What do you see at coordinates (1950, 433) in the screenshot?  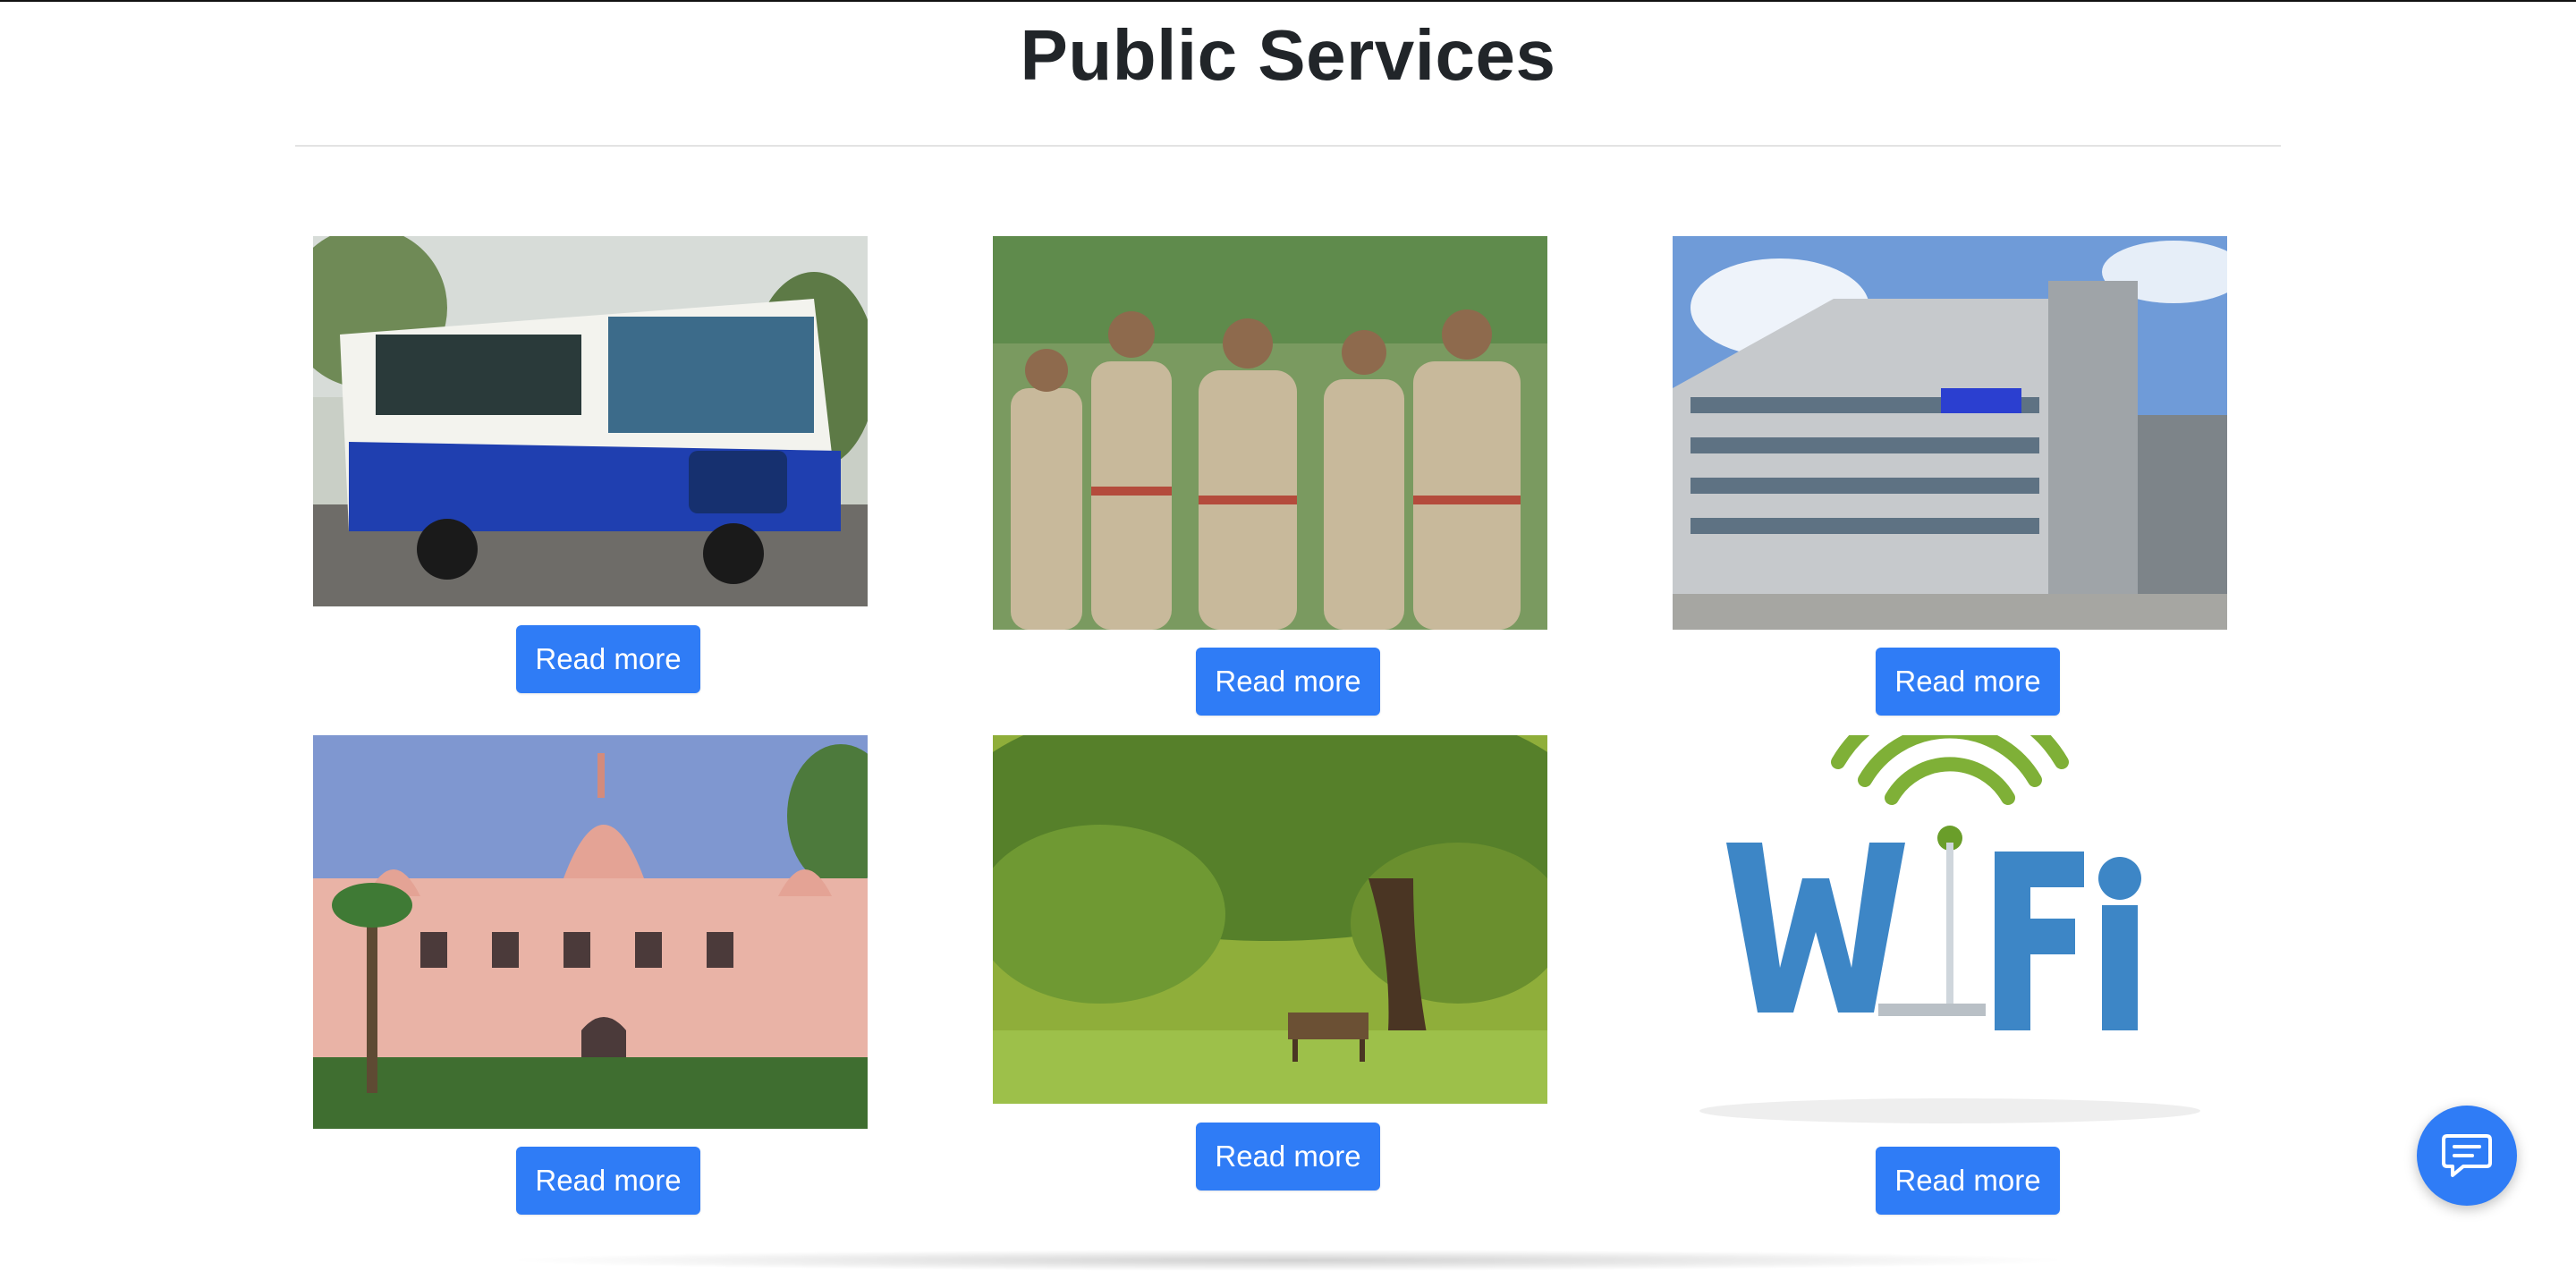 I see `hospital-image` at bounding box center [1950, 433].